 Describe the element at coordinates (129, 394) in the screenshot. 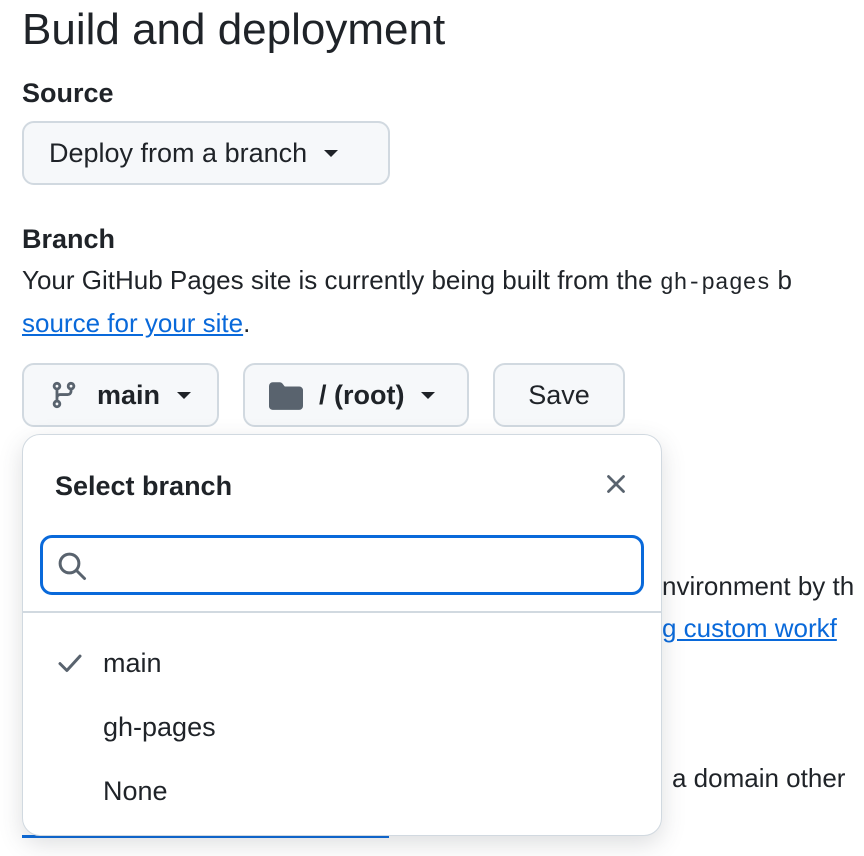

I see `branch-select-label: main` at that location.